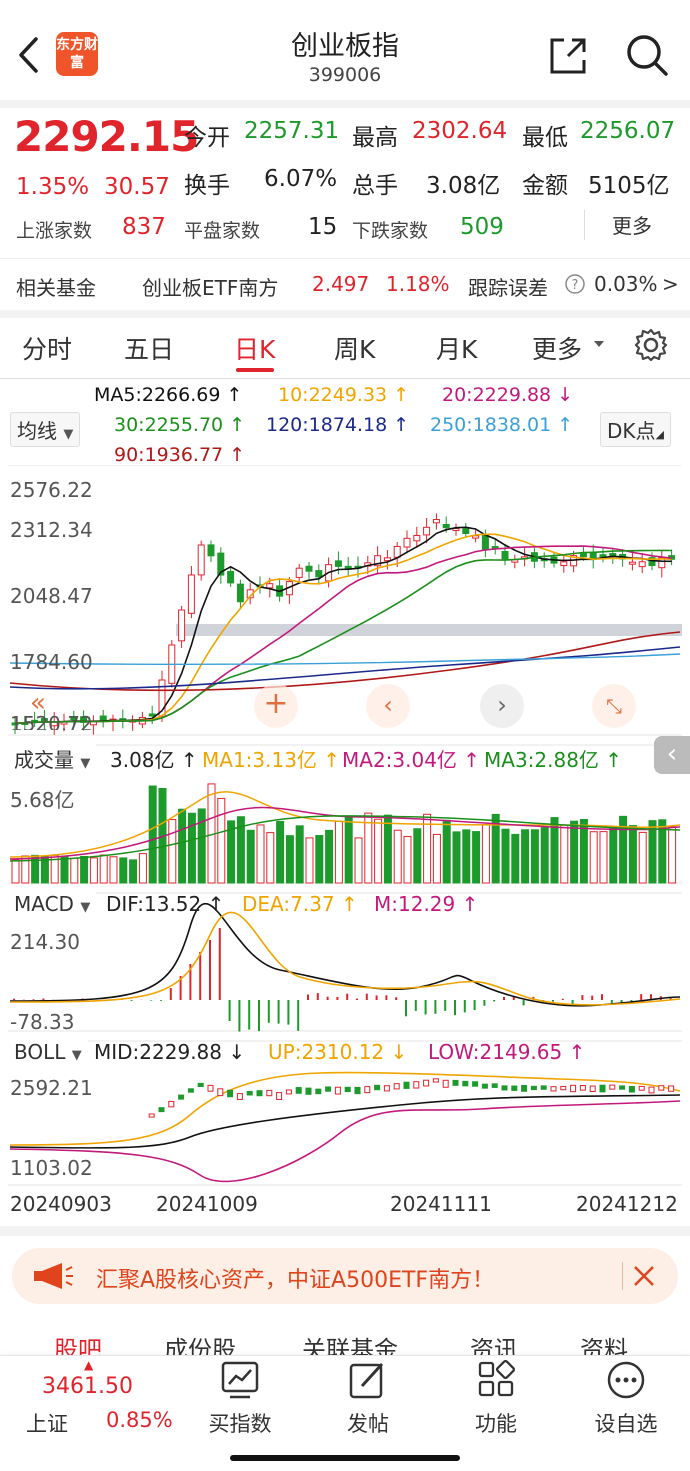  Describe the element at coordinates (460, 131) in the screenshot. I see `high-value: 2302.64` at that location.